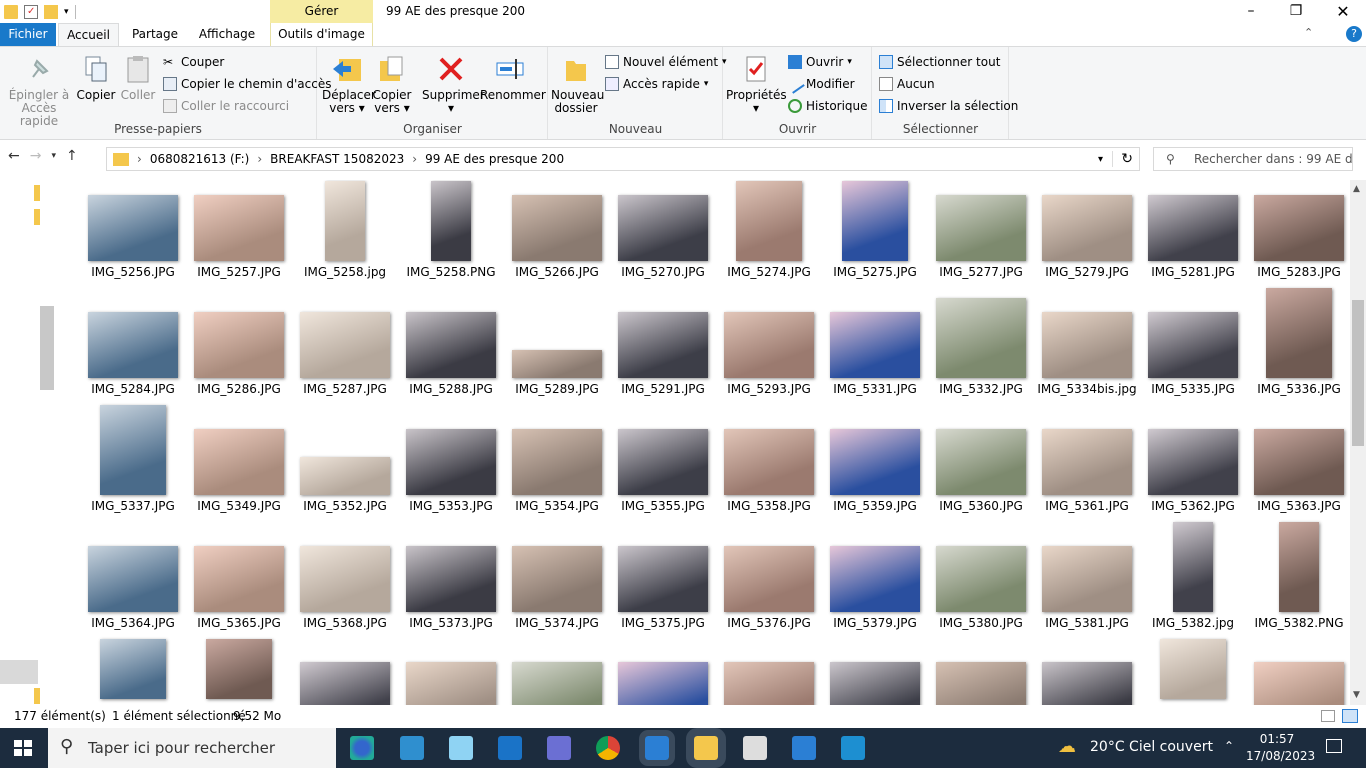  What do you see at coordinates (239, 235) in the screenshot?
I see `file-item: IMG_5257.JPG` at bounding box center [239, 235].